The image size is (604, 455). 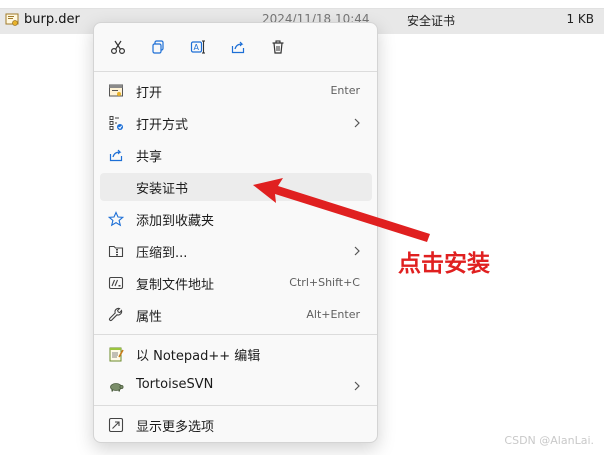 I want to click on zip-folder-icon, so click(x=116, y=251).